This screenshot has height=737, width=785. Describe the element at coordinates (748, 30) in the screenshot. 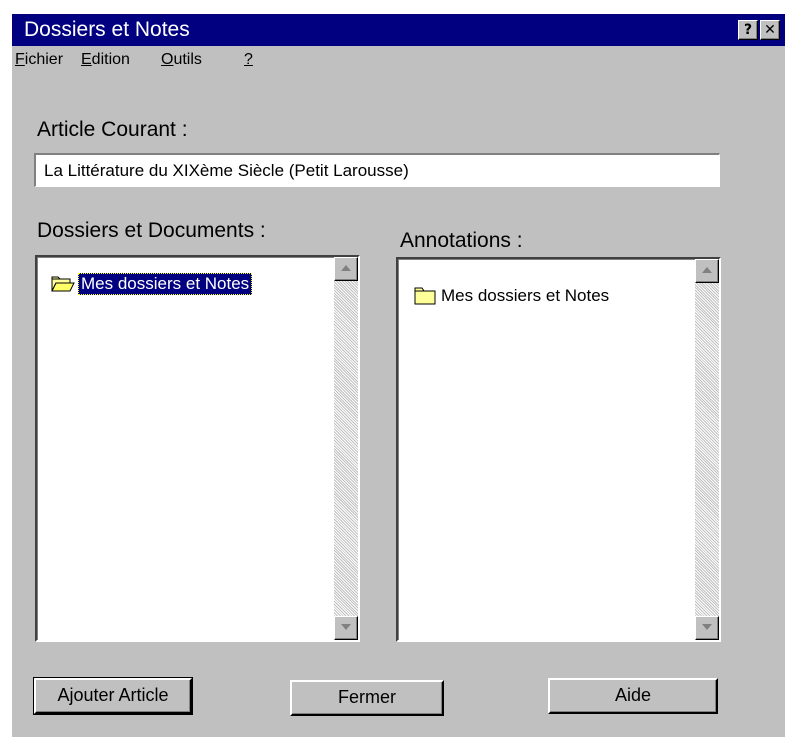

I see `help-button: ?` at that location.